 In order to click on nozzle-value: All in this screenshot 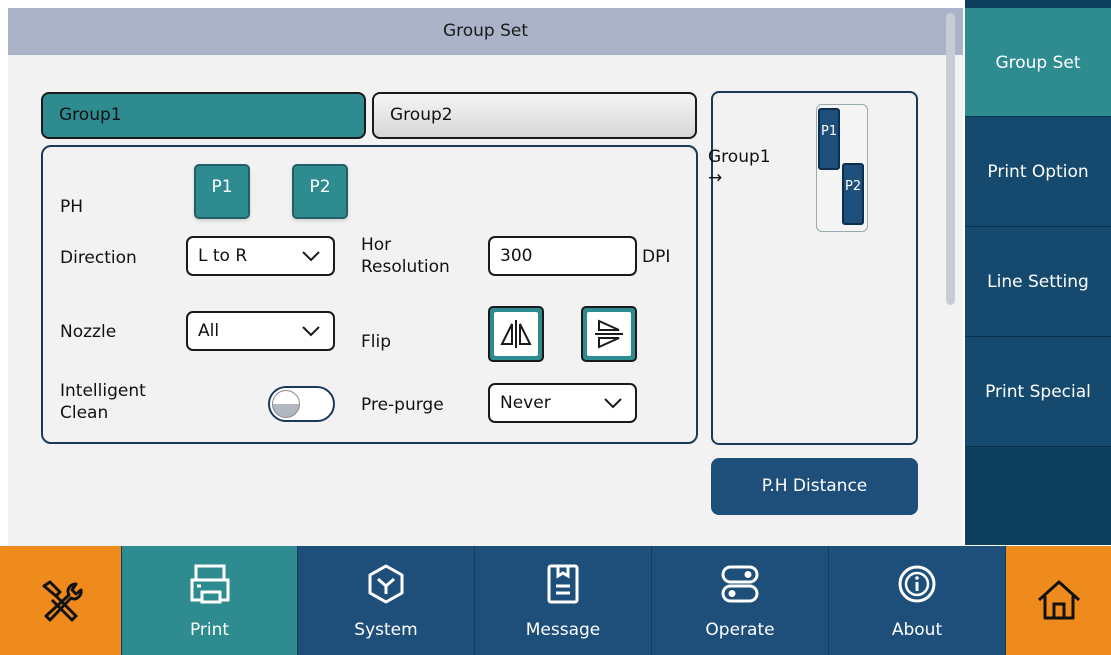, I will do `click(209, 331)`.